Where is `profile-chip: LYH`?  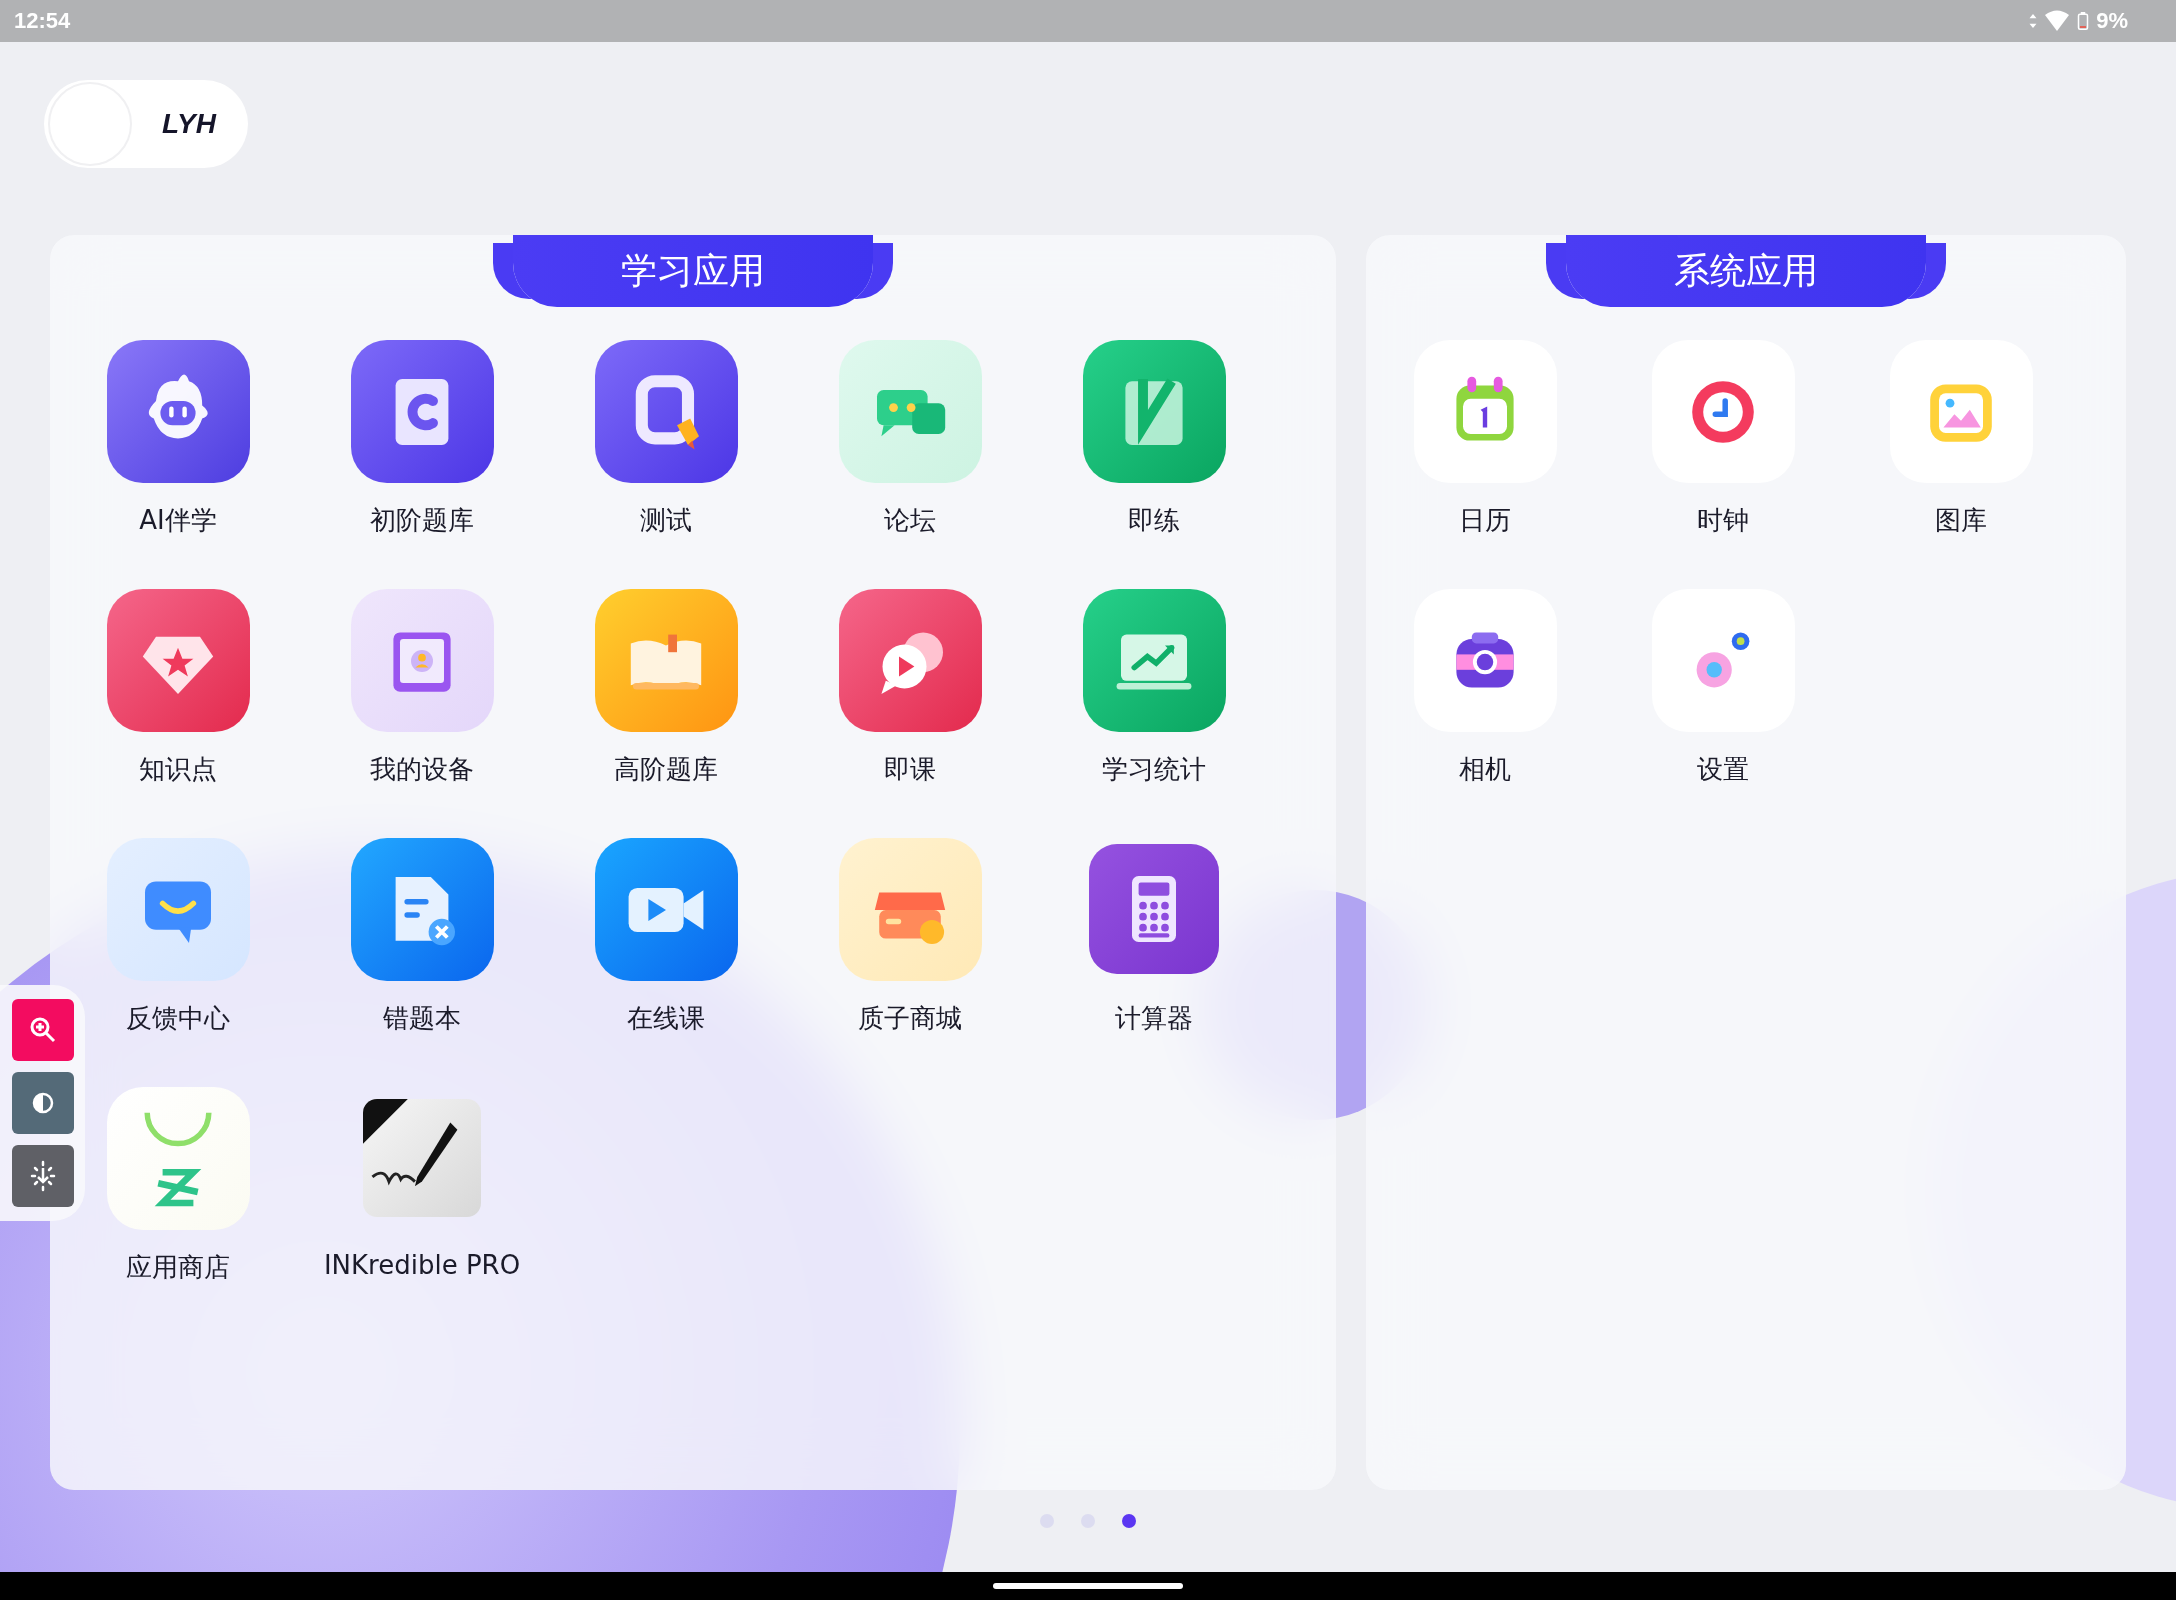
profile-chip: LYH is located at coordinates (146, 124).